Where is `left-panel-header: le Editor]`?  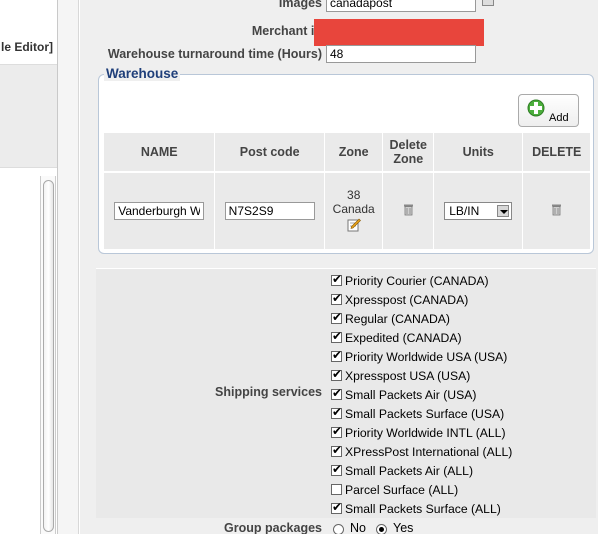 left-panel-header: le Editor] is located at coordinates (26, 47).